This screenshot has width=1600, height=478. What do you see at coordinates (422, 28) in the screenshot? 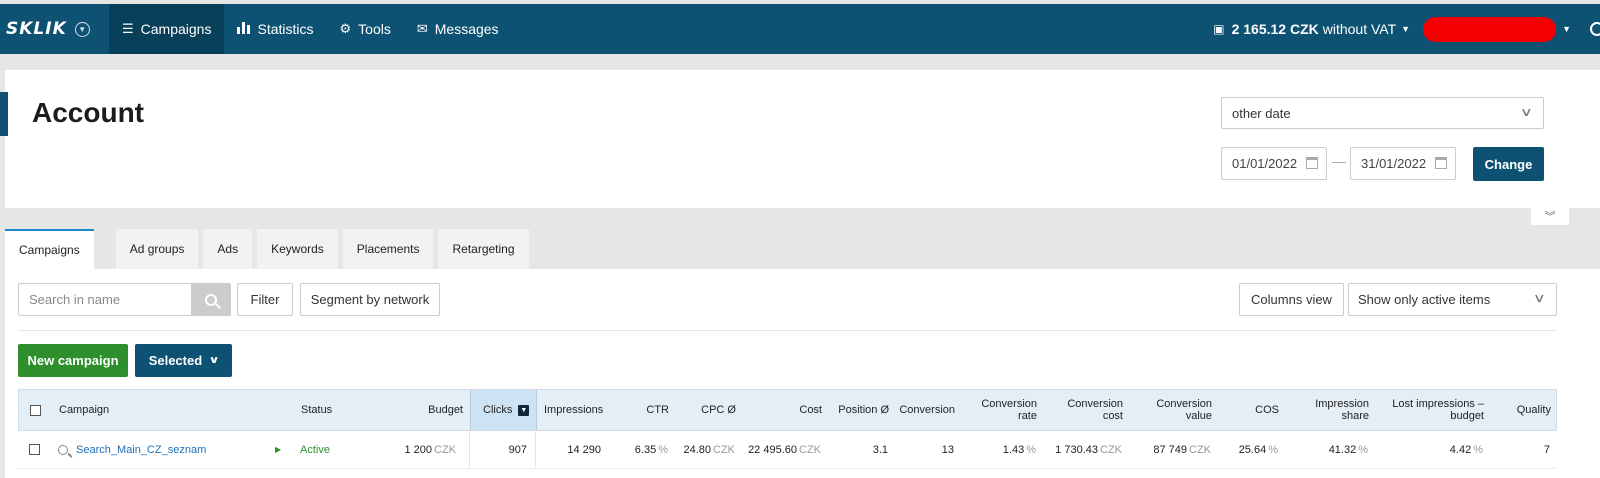
I see `envelope-icon: ✉` at bounding box center [422, 28].